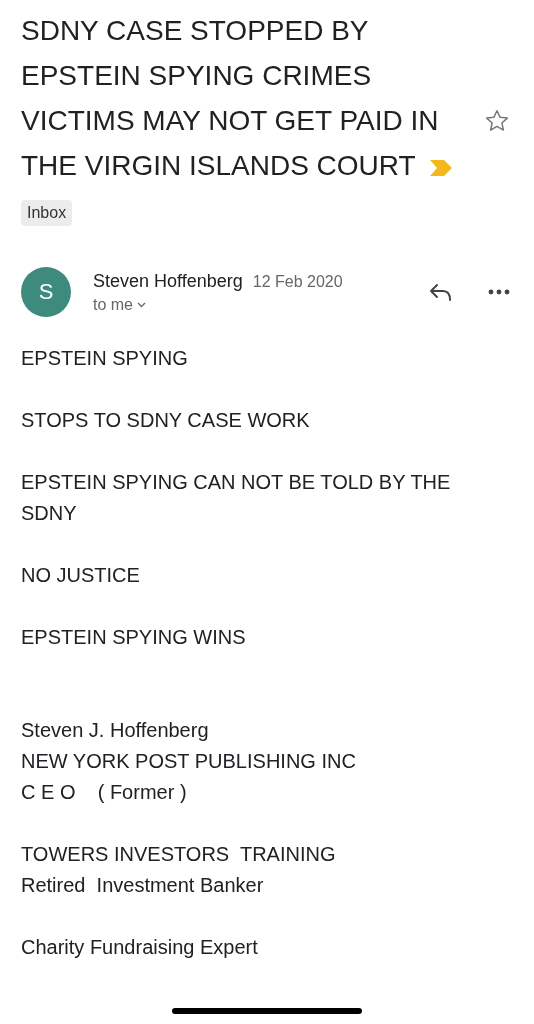  Describe the element at coordinates (115, 730) in the screenshot. I see `body-text: Steven J. Hoffenberg` at that location.